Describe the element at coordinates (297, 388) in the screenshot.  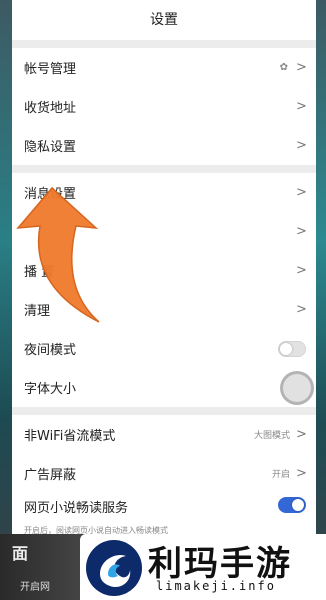
I see `touch-indicator` at that location.